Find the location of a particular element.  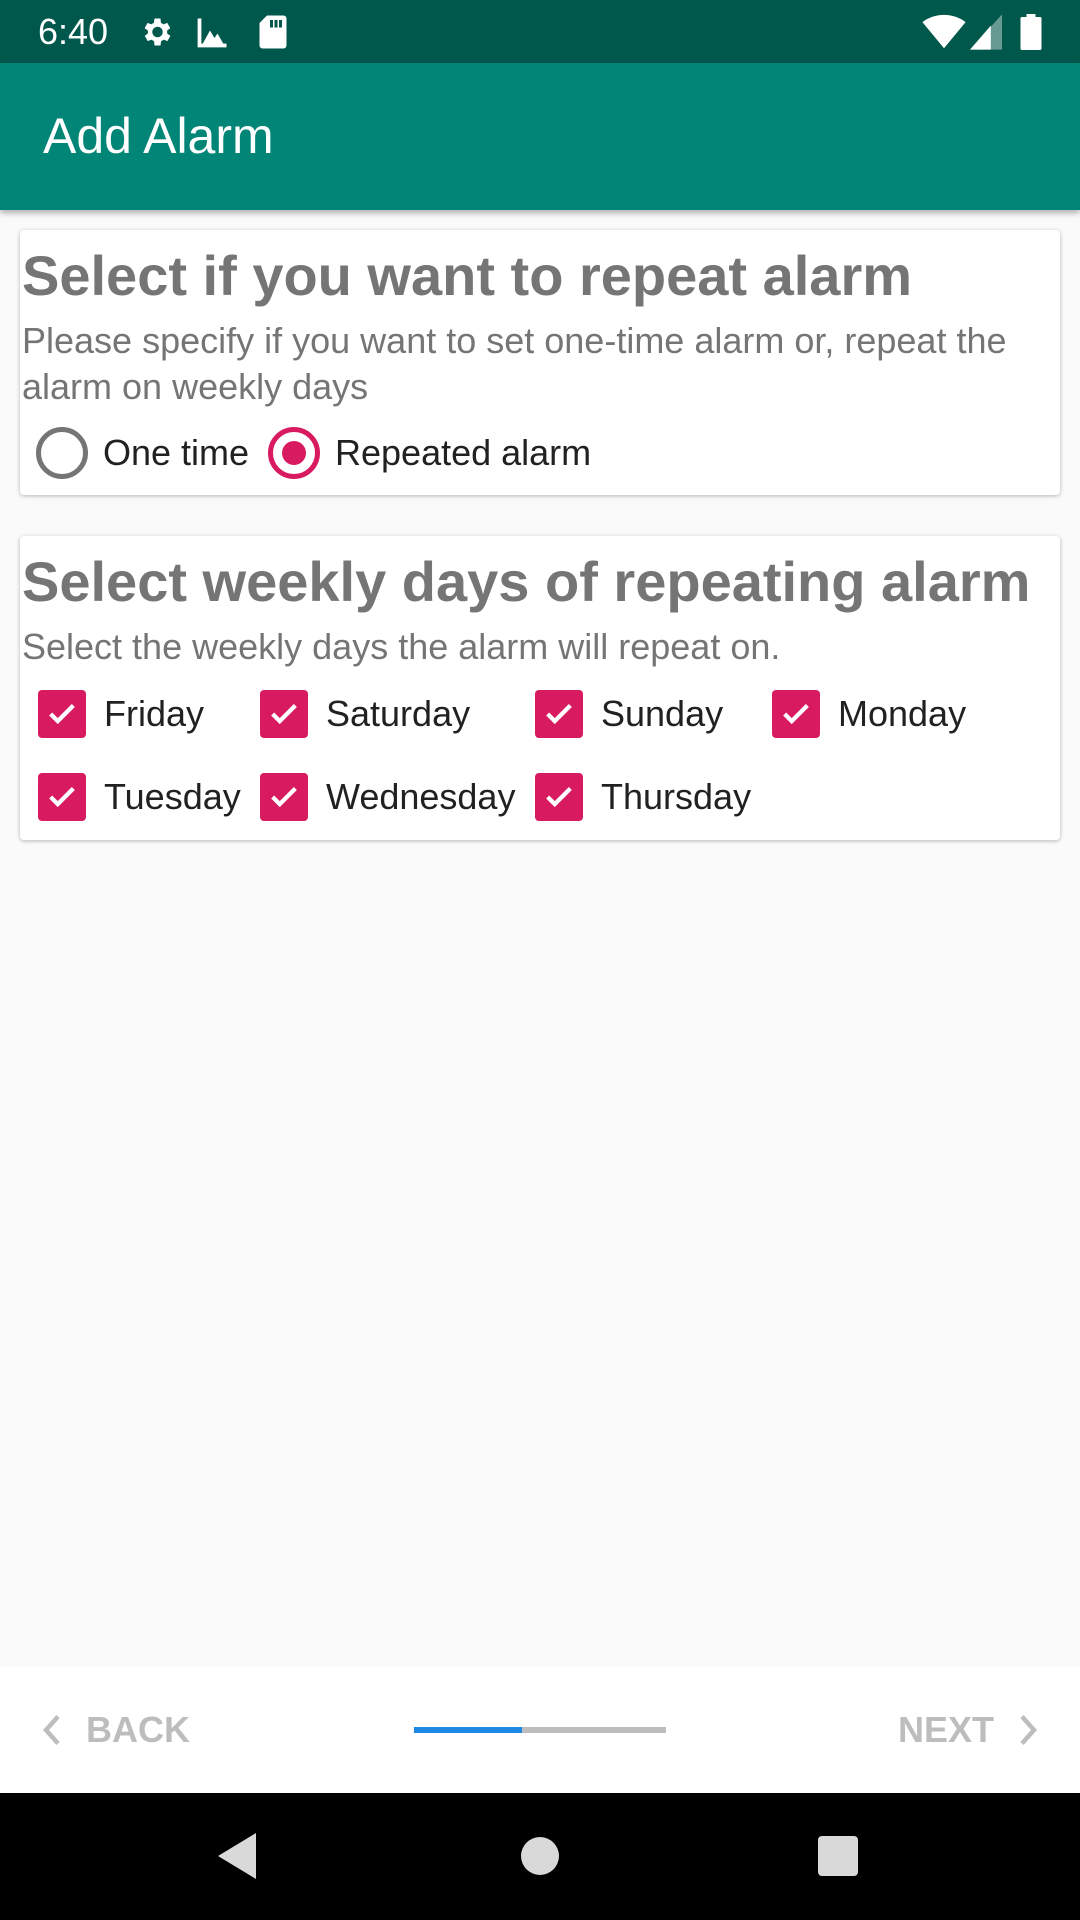

back-label: BACK is located at coordinates (138, 1729).